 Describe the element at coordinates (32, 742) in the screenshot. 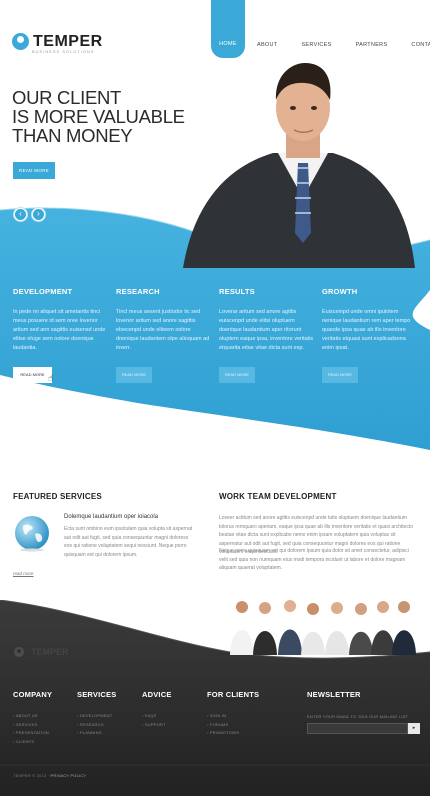

I see `footer-link-clients: CLIENTS` at that location.